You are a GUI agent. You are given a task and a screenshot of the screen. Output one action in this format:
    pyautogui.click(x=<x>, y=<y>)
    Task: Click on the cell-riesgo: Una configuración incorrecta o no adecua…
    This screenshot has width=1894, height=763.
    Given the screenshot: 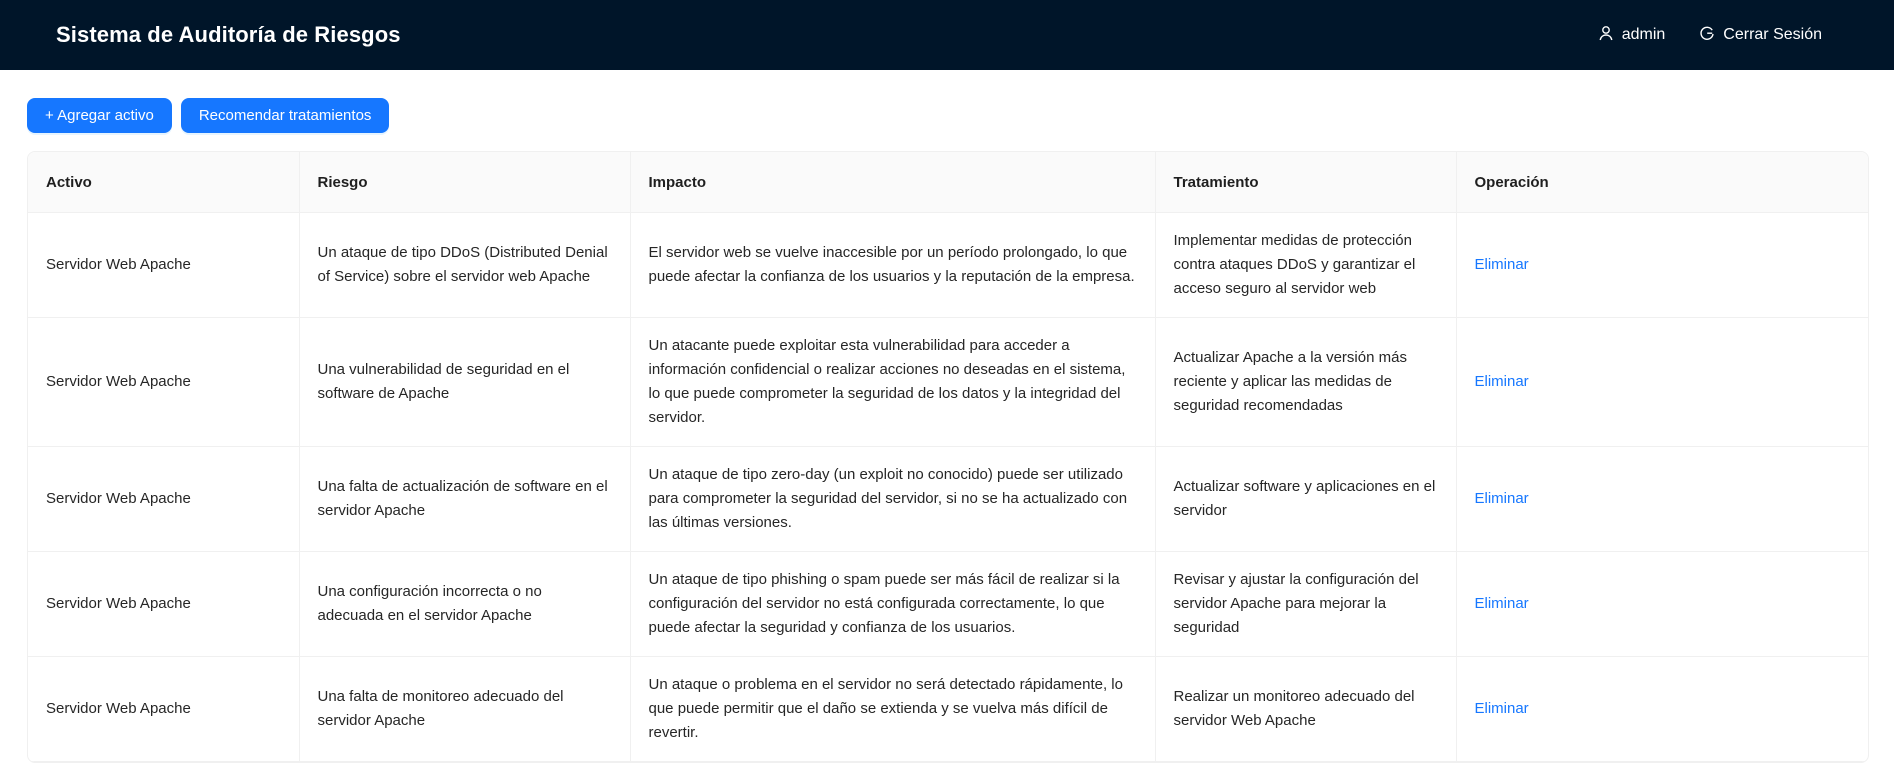 What is the action you would take?
    pyautogui.click(x=465, y=604)
    